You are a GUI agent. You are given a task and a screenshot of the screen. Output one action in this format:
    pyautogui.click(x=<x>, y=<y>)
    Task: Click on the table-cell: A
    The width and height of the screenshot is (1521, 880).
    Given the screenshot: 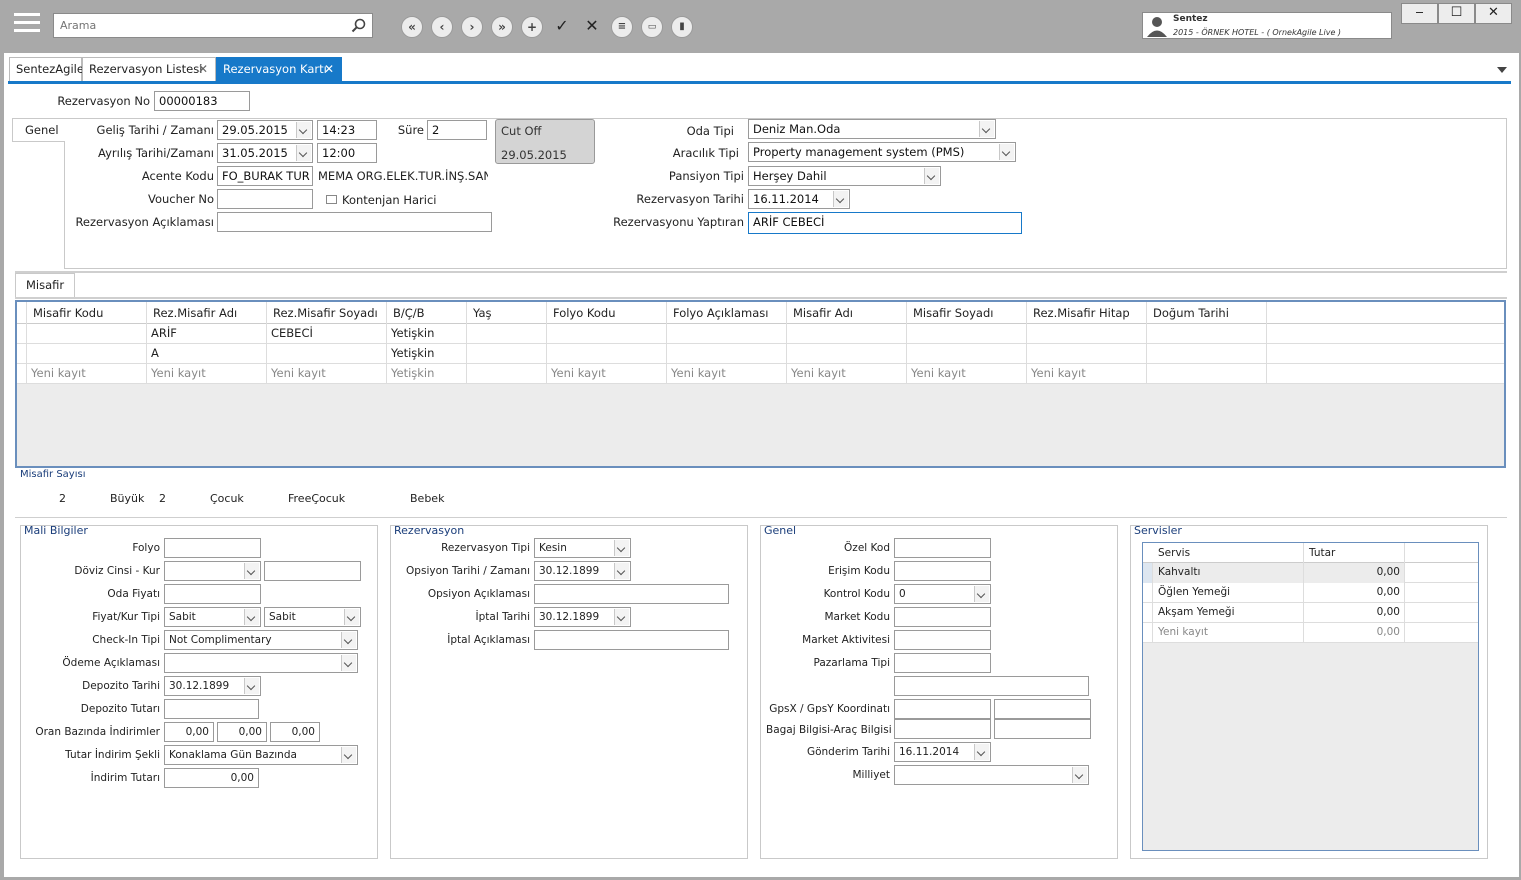 What is the action you would take?
    pyautogui.click(x=207, y=354)
    